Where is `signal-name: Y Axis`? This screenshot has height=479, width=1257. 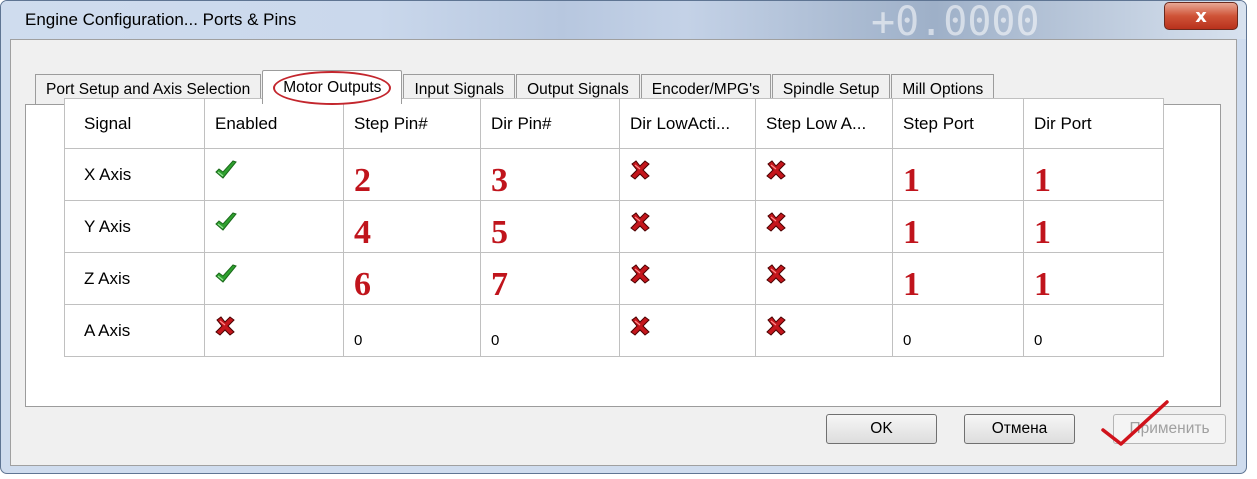
signal-name: Y Axis is located at coordinates (107, 226).